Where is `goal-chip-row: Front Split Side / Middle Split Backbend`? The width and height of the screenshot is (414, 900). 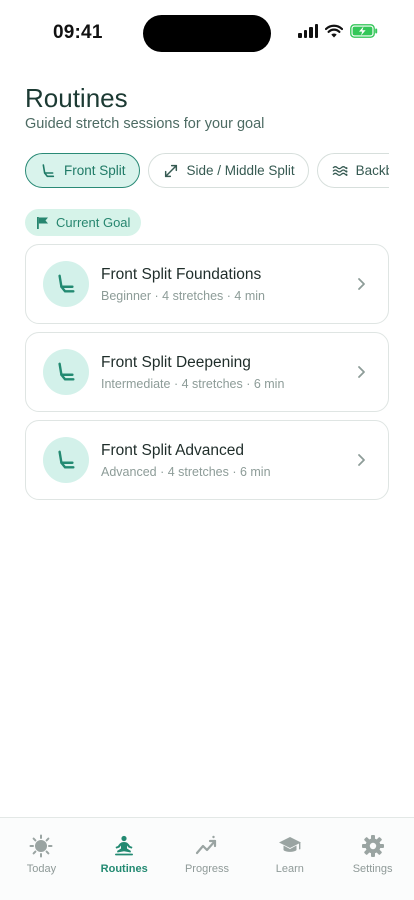
goal-chip-row: Front Split Side / Middle Split Backbend is located at coordinates (207, 170).